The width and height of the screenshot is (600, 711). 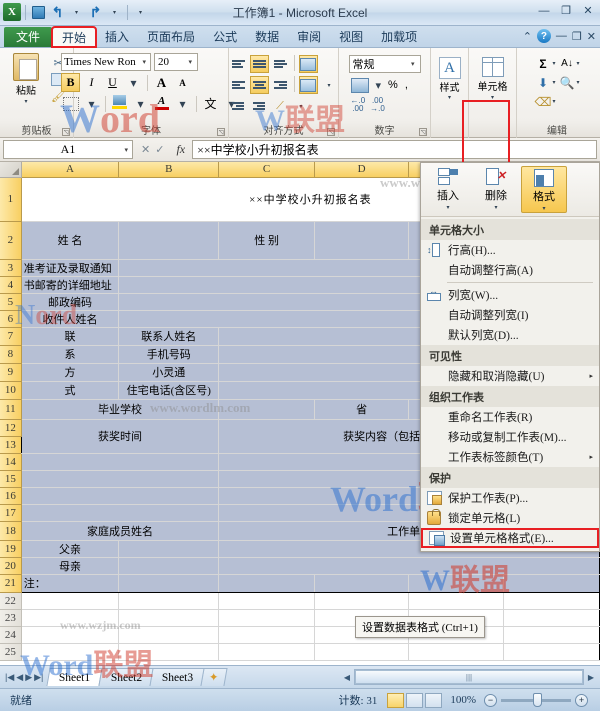 I want to click on last-sheet-button: ▶|, so click(x=38, y=677).